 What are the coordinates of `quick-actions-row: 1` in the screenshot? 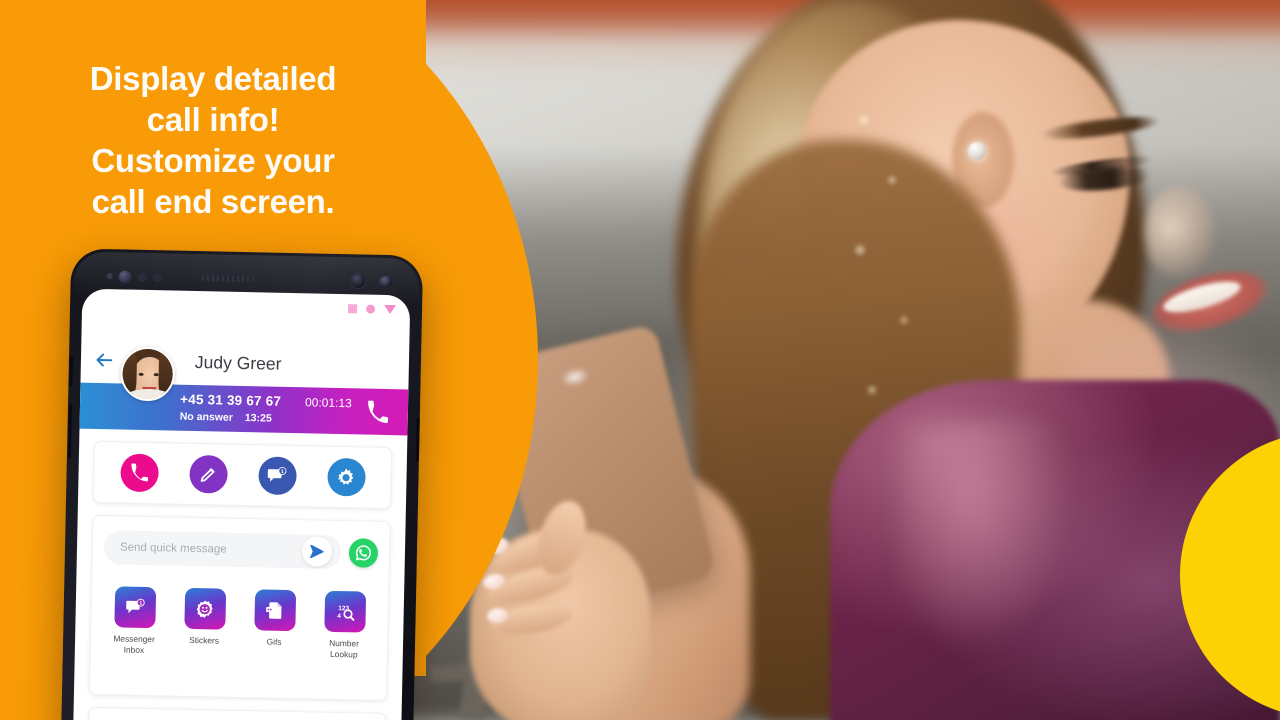 It's located at (242, 475).